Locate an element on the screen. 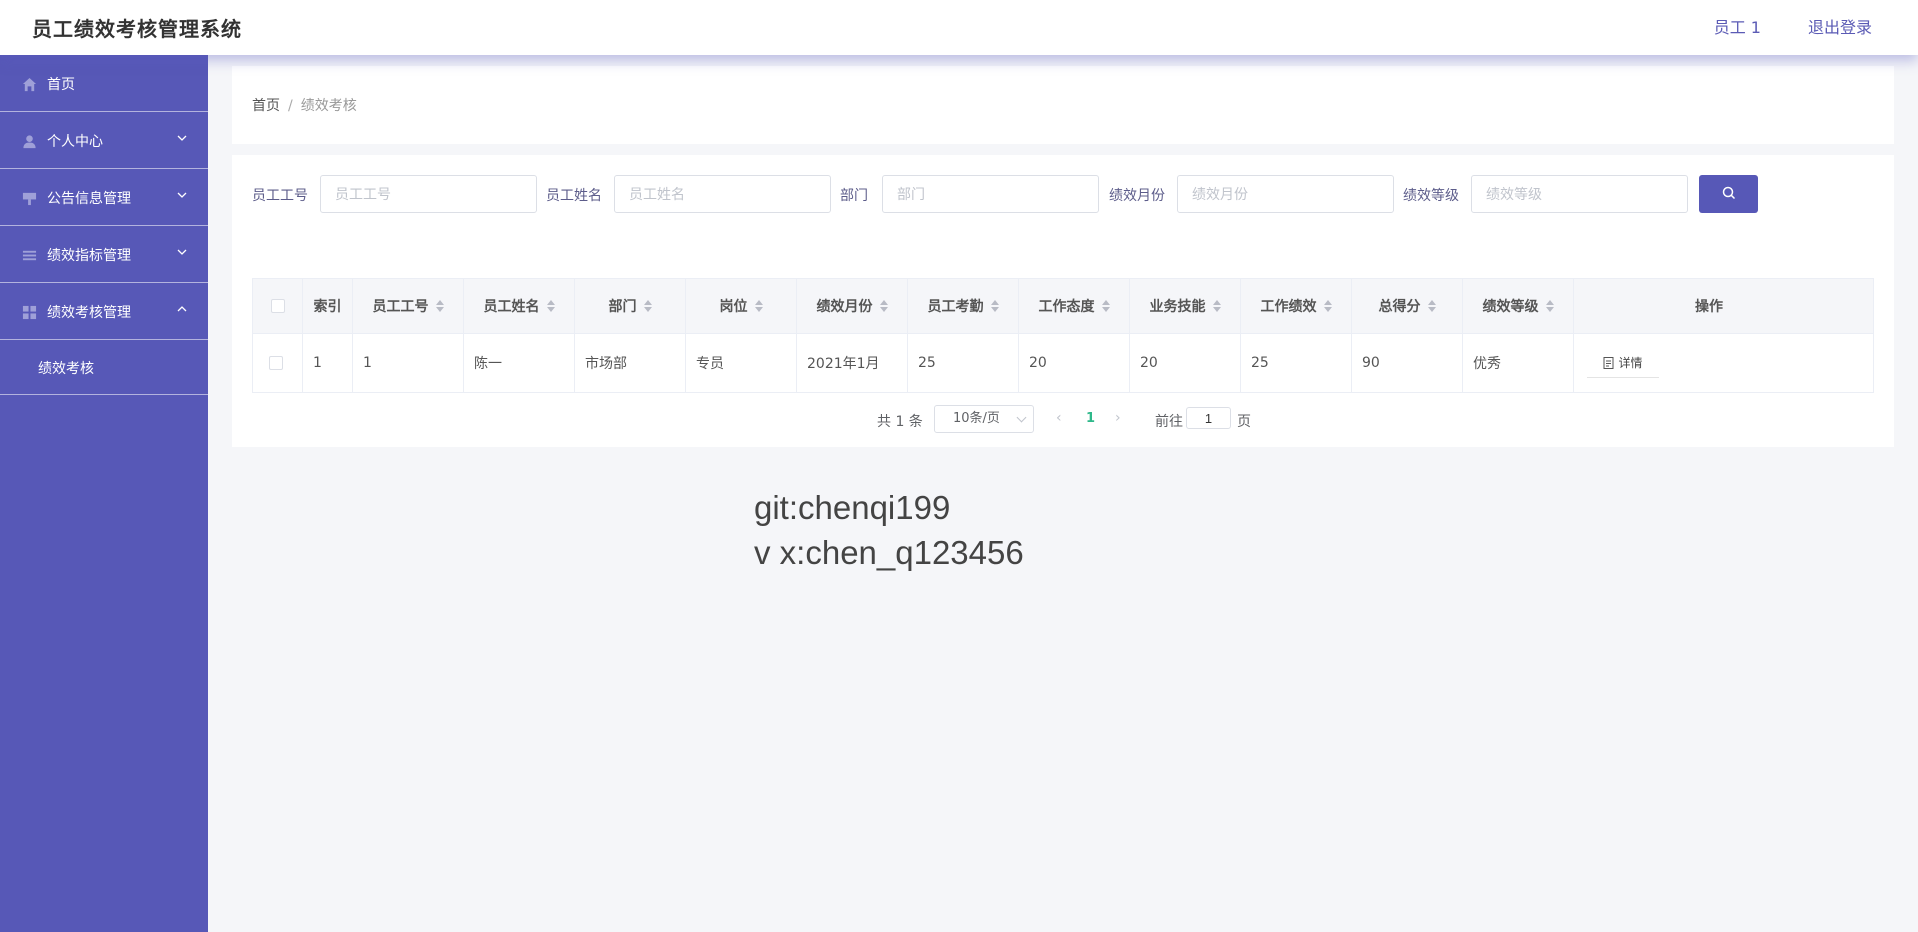 The width and height of the screenshot is (1918, 932). pagination: 共 1 条 10条/页 ‹ 1 › 前往 页 is located at coordinates (1063, 420).